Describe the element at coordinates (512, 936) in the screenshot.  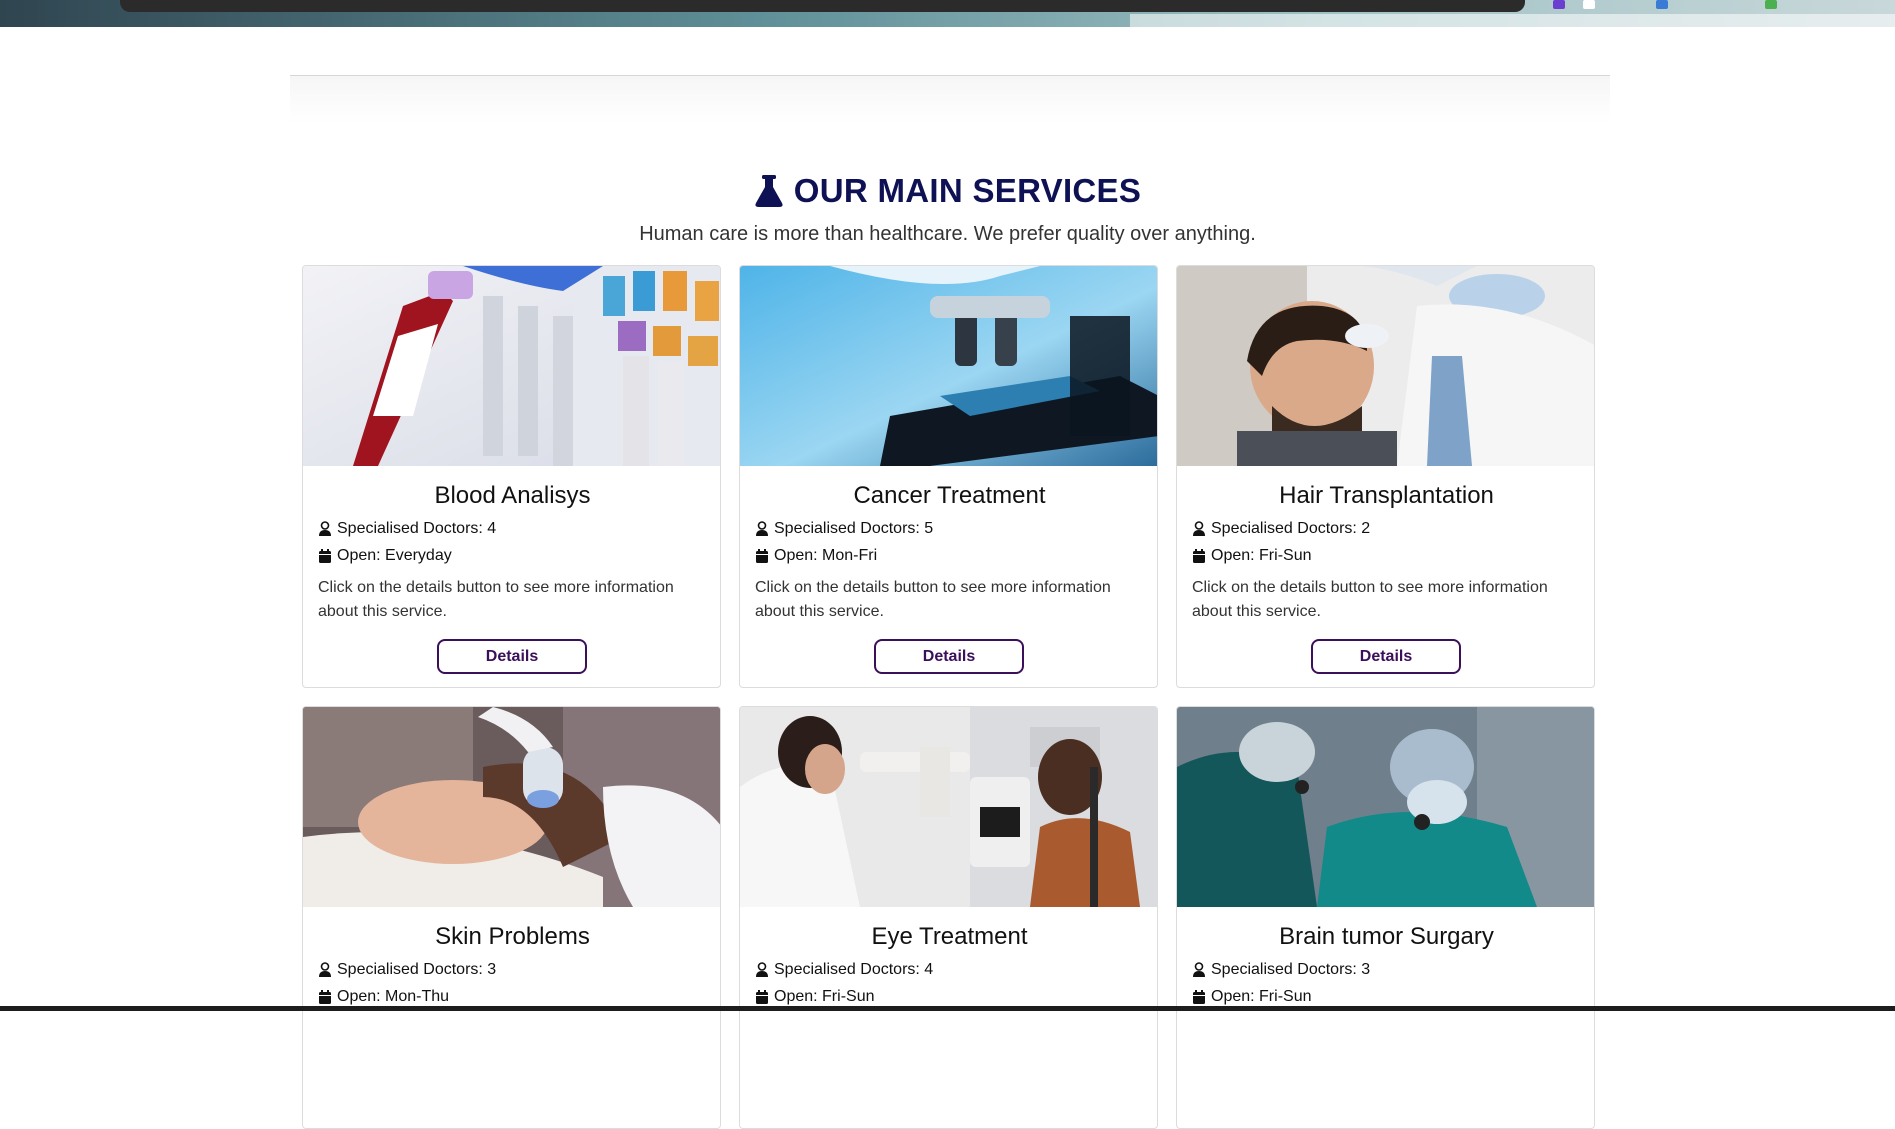
I see `card-title: Skin Problems` at that location.